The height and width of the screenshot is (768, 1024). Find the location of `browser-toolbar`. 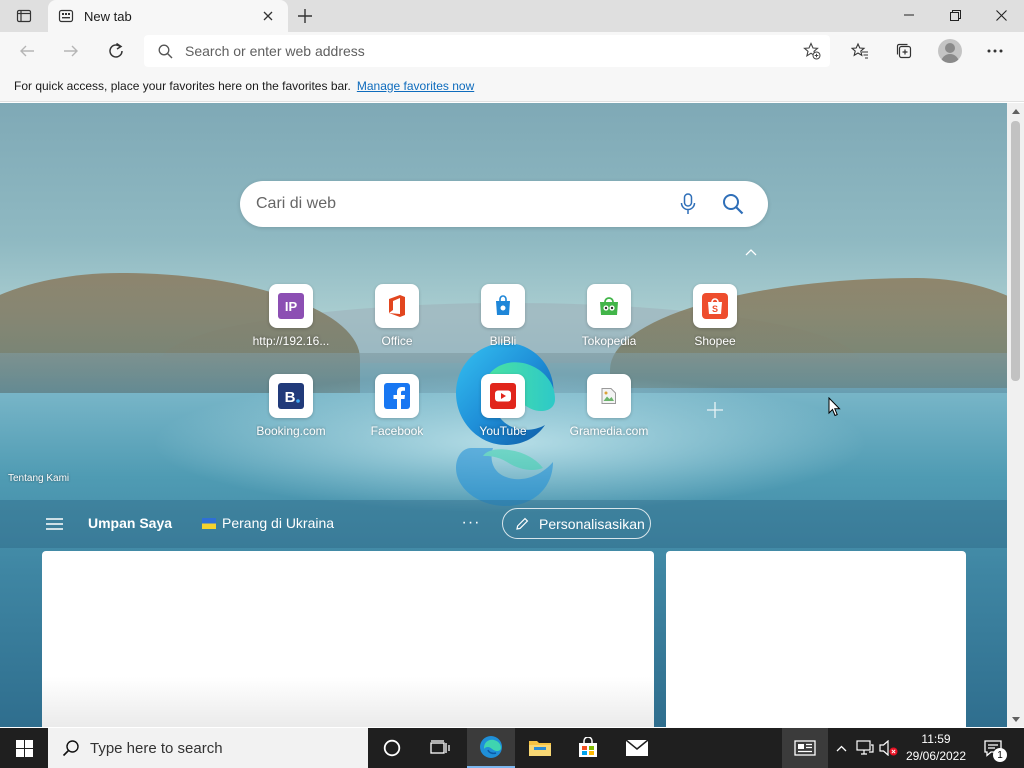

browser-toolbar is located at coordinates (512, 51).